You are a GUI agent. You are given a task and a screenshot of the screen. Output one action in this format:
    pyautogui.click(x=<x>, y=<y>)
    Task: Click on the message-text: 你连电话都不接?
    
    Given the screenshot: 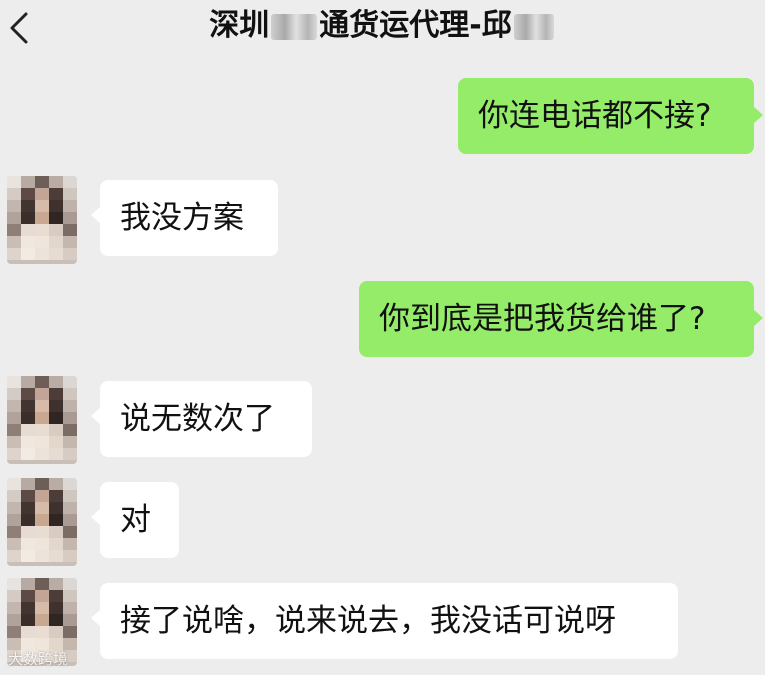 What is the action you would take?
    pyautogui.click(x=595, y=116)
    